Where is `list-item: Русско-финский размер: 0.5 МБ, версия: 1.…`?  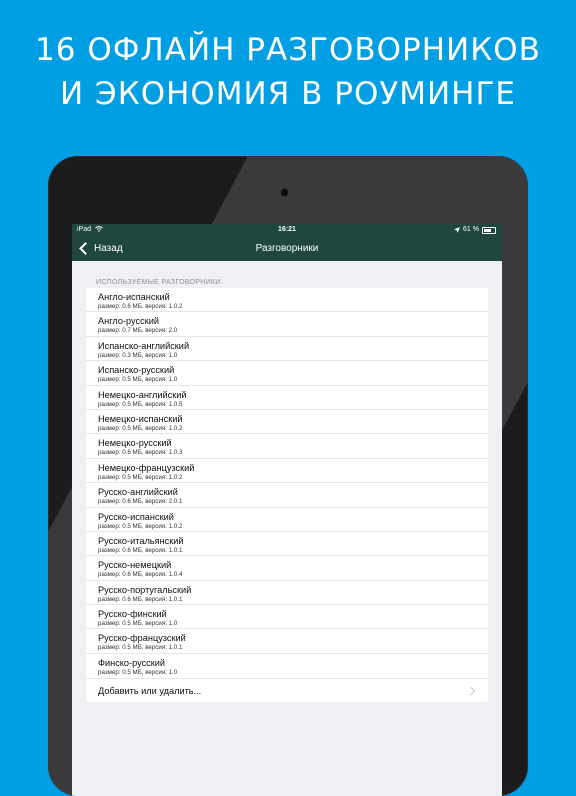 list-item: Русско-финский размер: 0.5 МБ, версия: 1.… is located at coordinates (287, 617).